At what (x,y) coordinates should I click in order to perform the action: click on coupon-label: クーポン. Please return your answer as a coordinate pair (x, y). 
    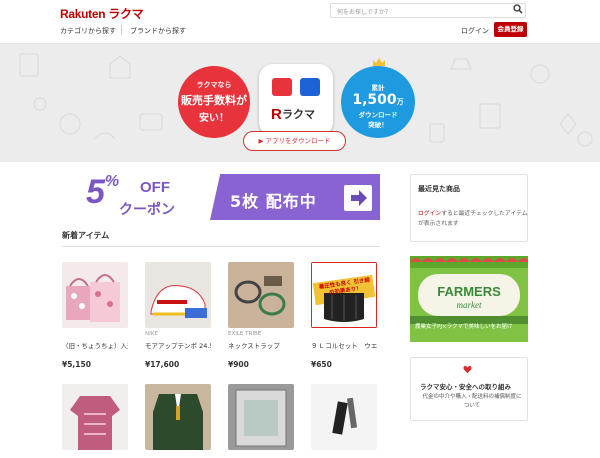
    Looking at the image, I should click on (147, 210).